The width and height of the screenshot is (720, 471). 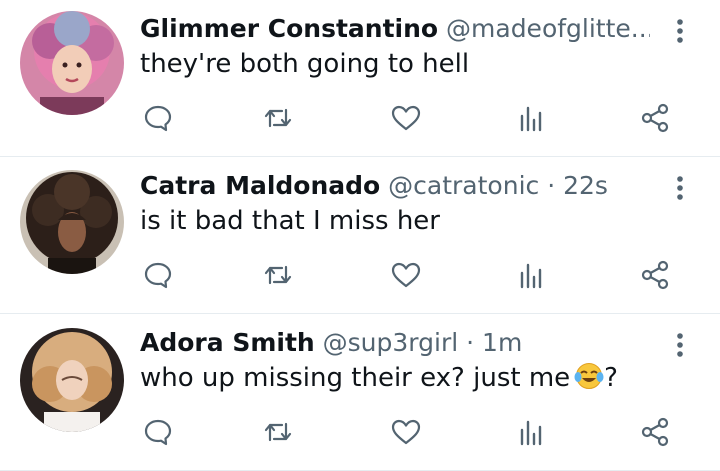 I want to click on timestamp: 22s, so click(x=585, y=185).